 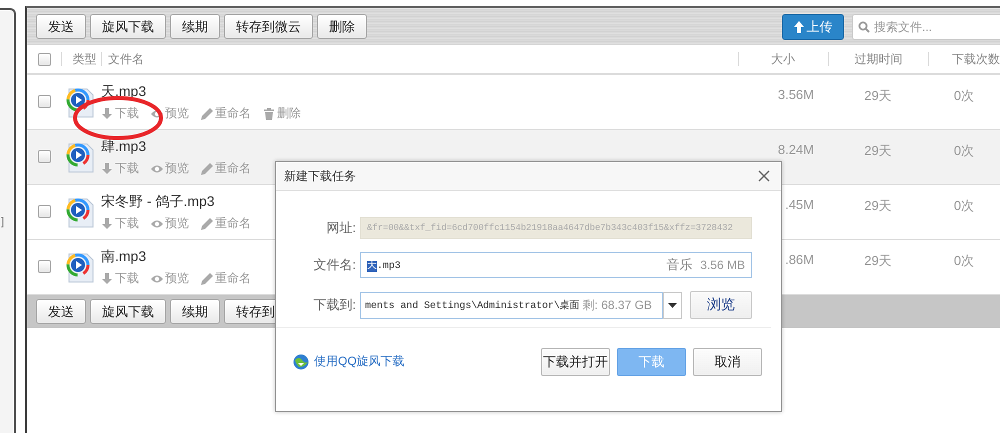 I want to click on file-size: 3.56M, so click(x=796, y=94).